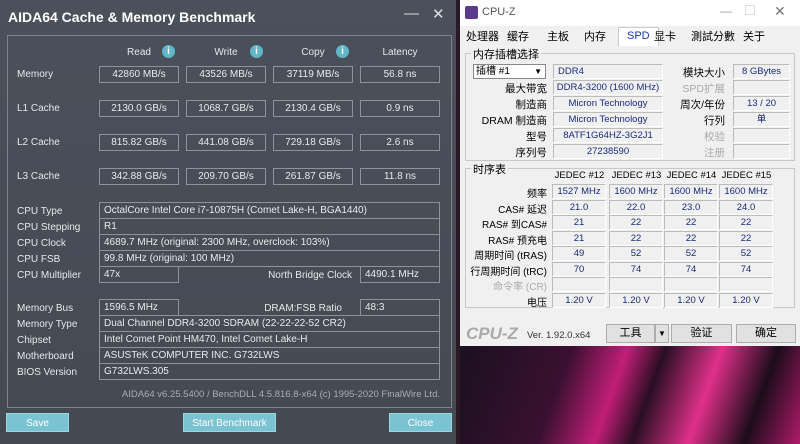 This screenshot has width=800, height=444. I want to click on bench-value: 1068.7 GB/s, so click(226, 108).